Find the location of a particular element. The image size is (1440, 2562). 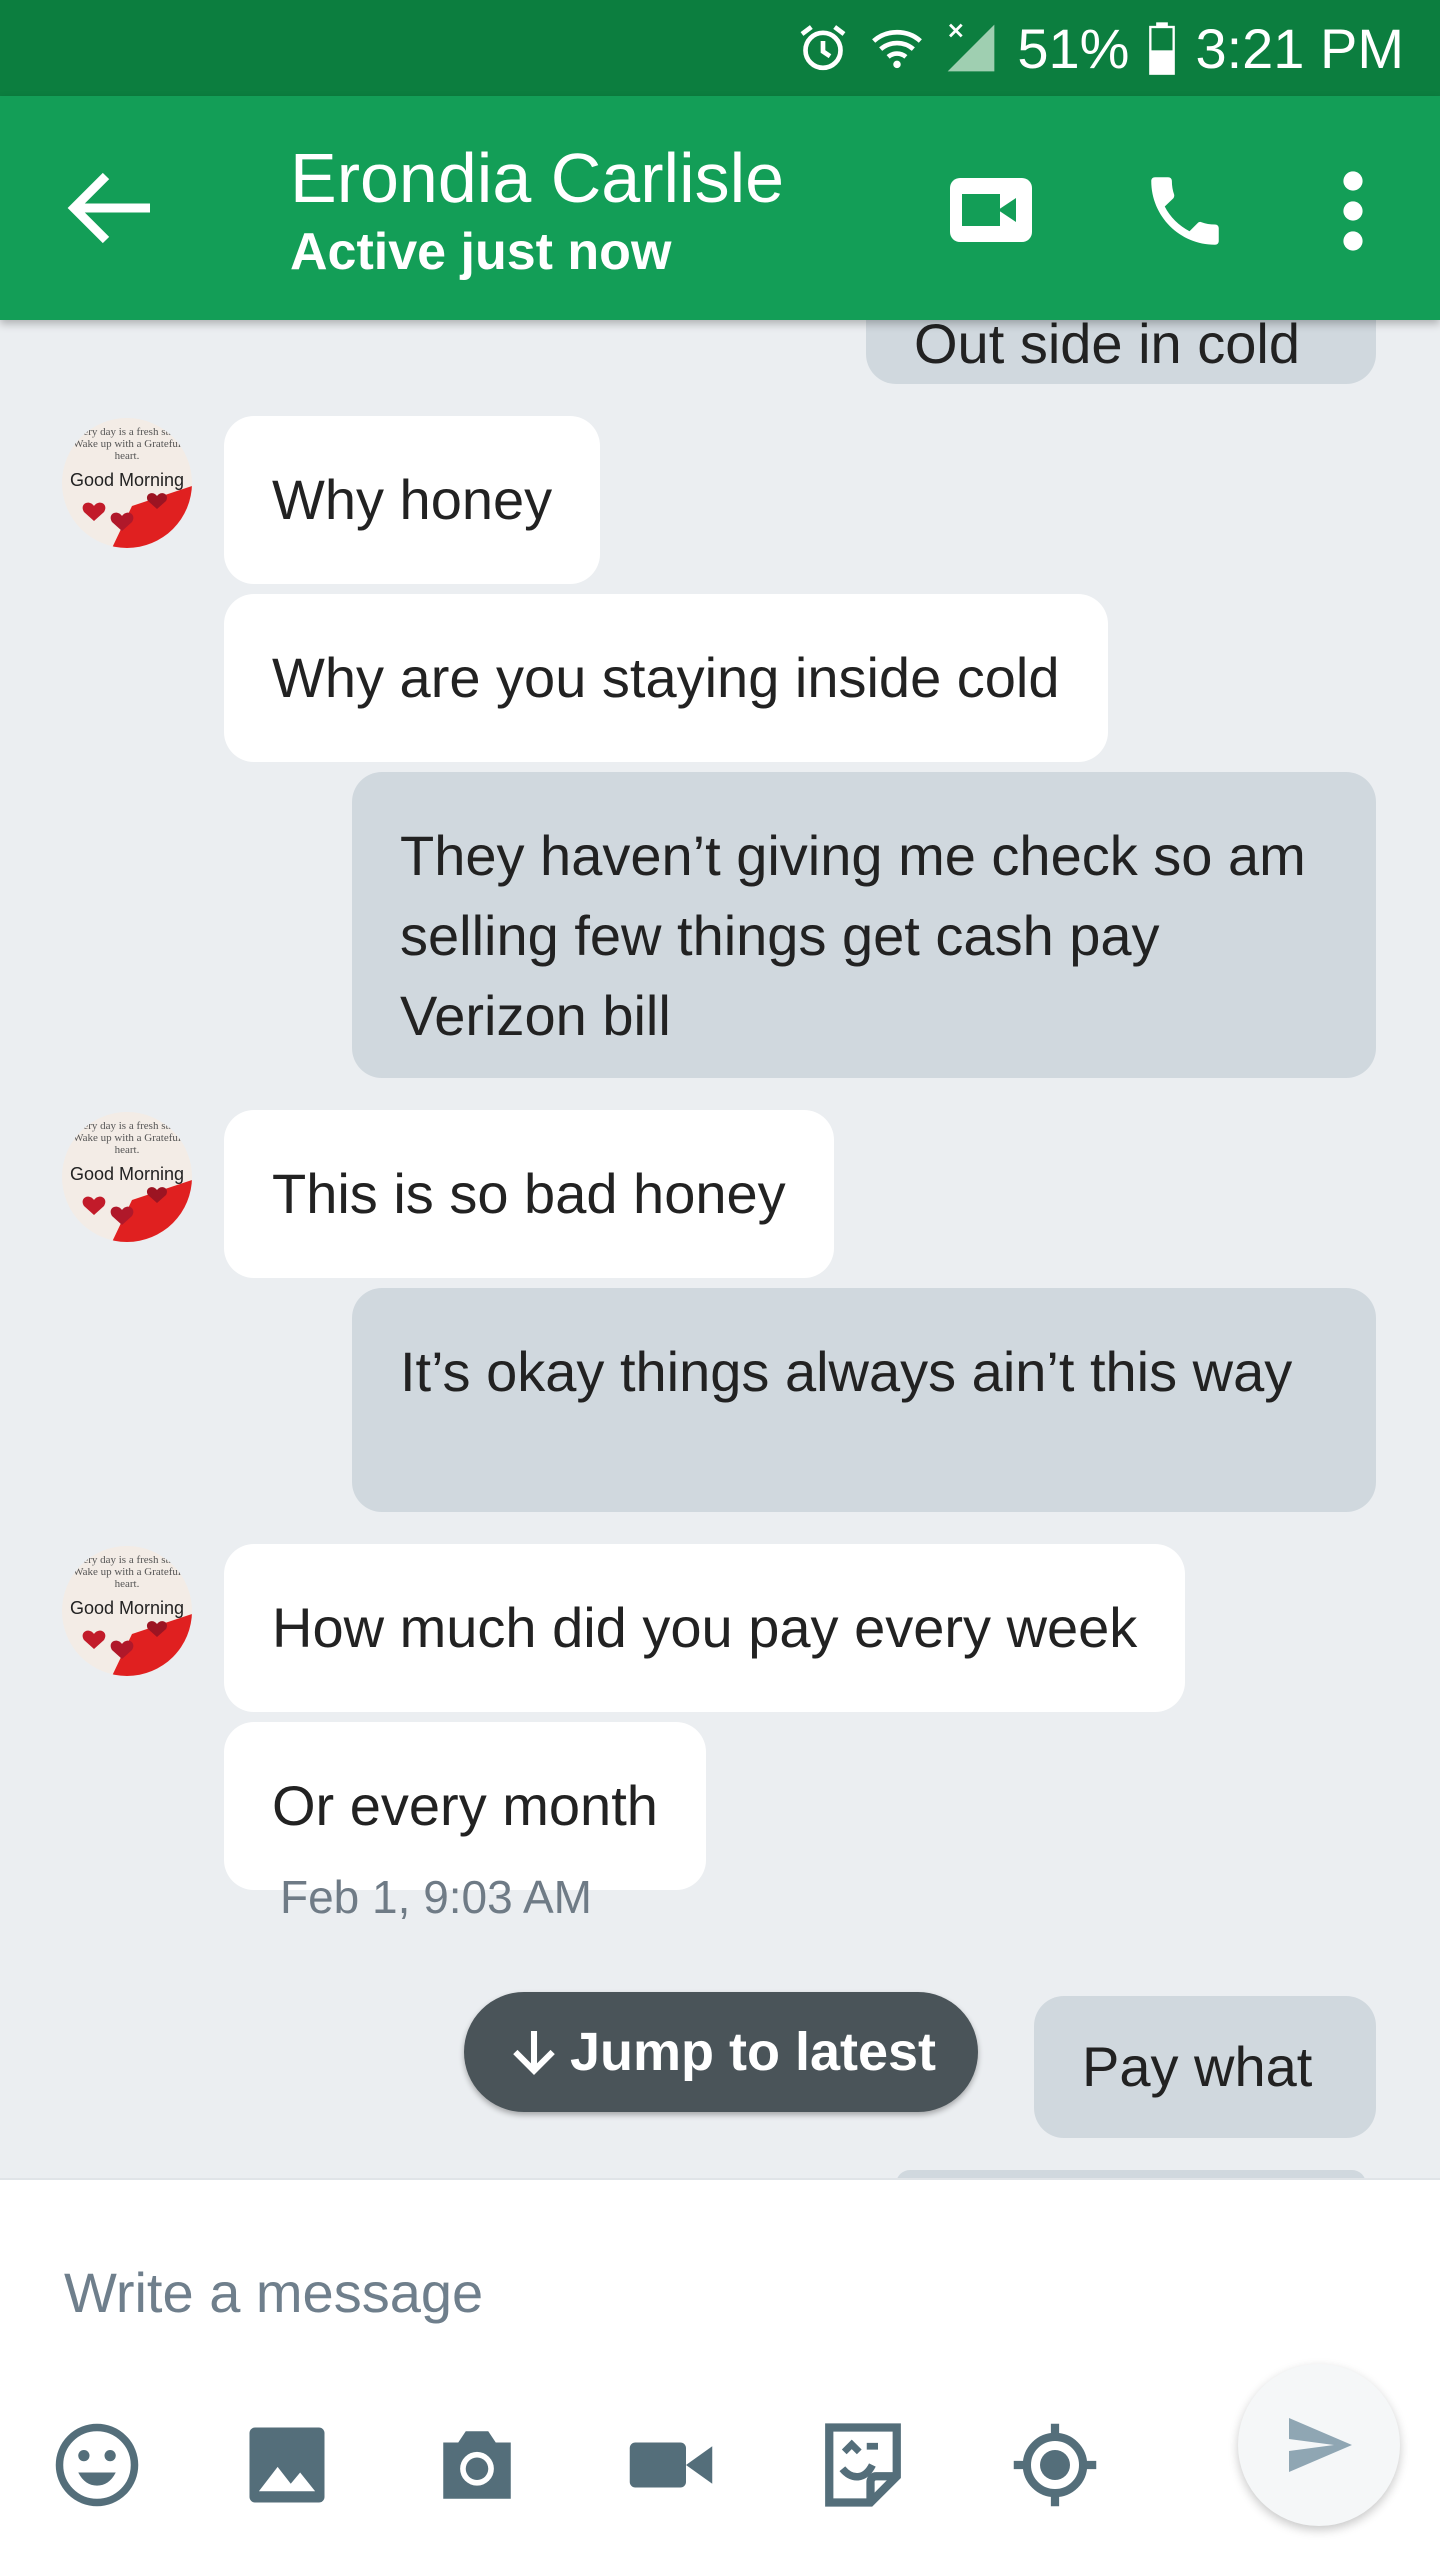

more-options-button is located at coordinates (1353, 211).